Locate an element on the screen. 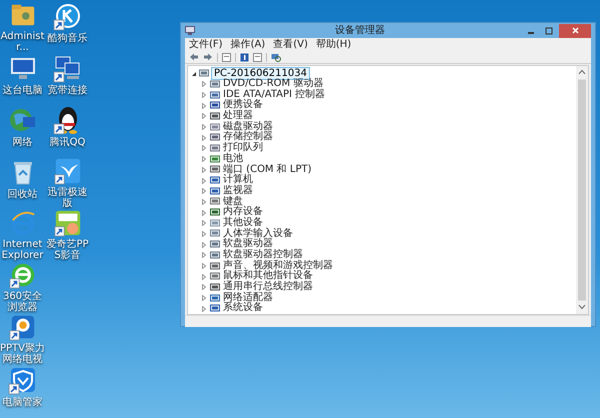  bird-icon is located at coordinates (67, 171).